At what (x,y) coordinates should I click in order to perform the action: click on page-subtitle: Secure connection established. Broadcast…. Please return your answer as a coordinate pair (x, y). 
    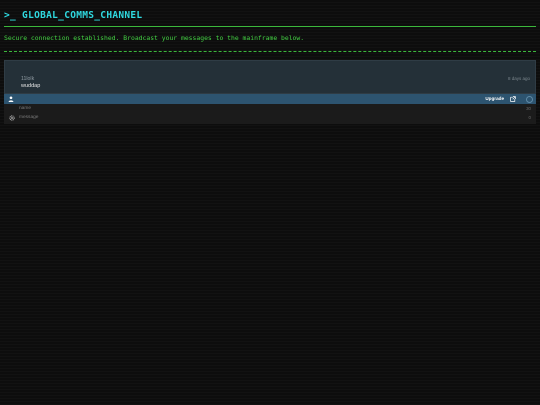
    Looking at the image, I should click on (154, 38).